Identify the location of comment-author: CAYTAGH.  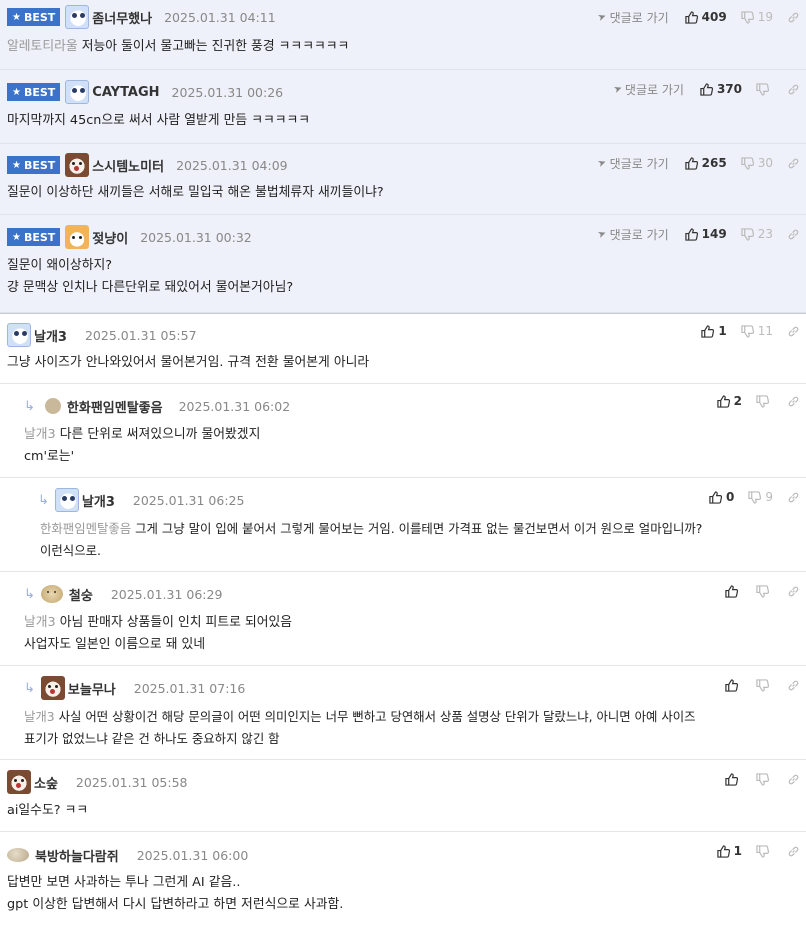
(125, 92).